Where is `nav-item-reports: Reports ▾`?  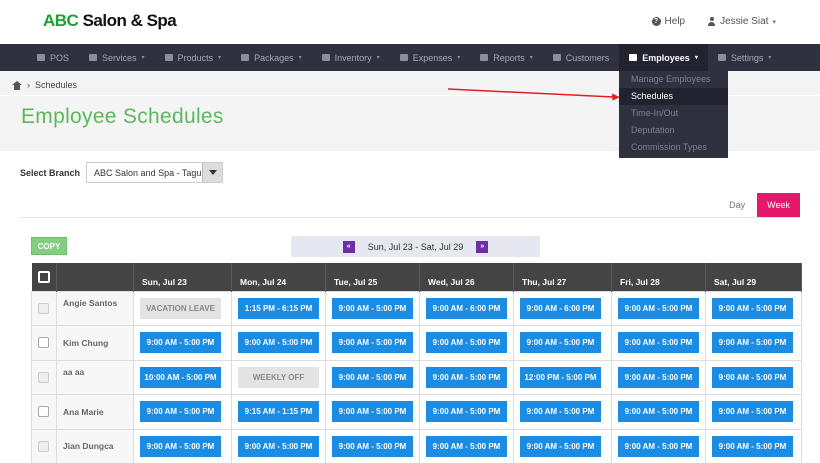 nav-item-reports: Reports ▾ is located at coordinates (506, 57).